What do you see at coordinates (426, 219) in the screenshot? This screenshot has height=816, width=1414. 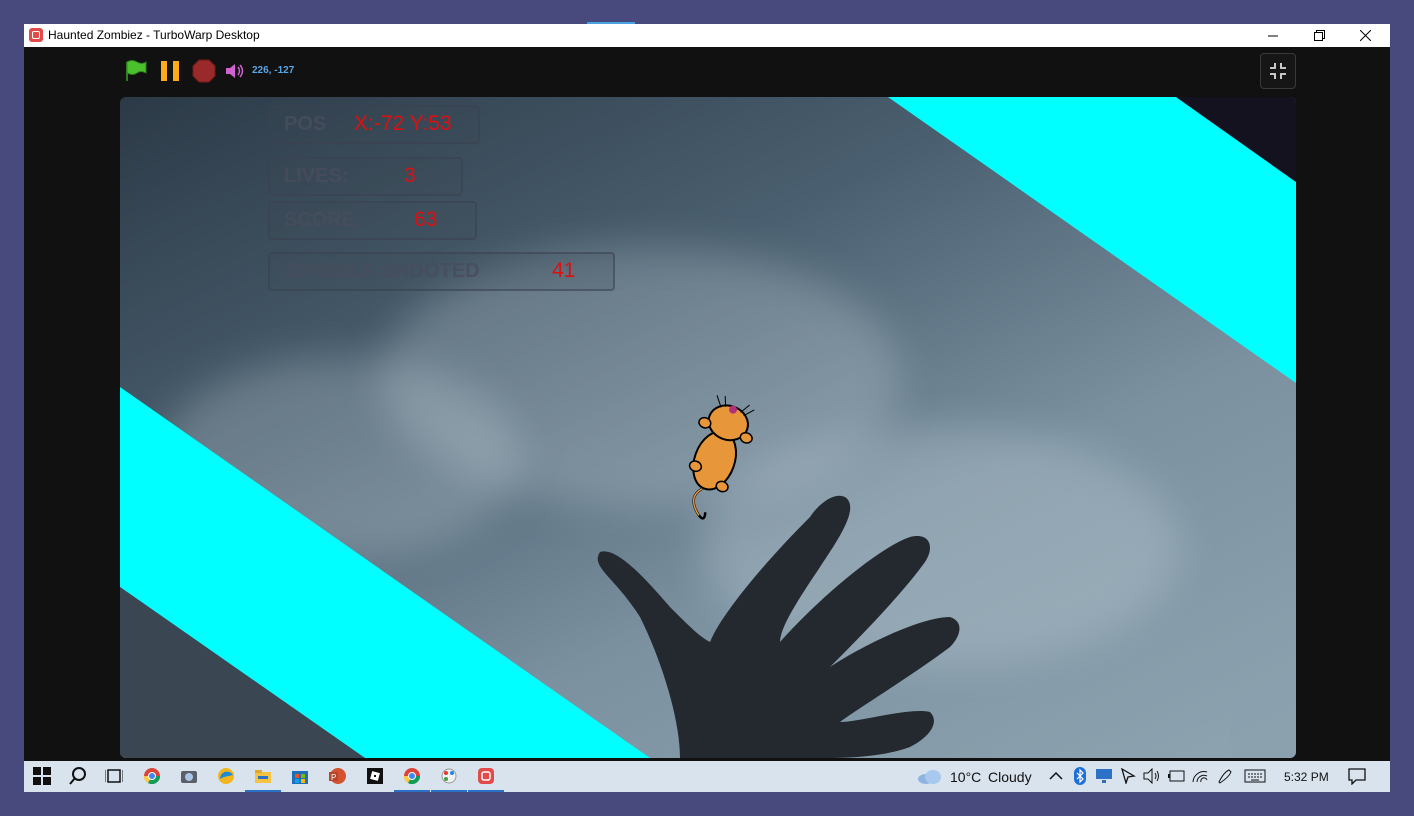 I see `score-monitor-value: 63` at bounding box center [426, 219].